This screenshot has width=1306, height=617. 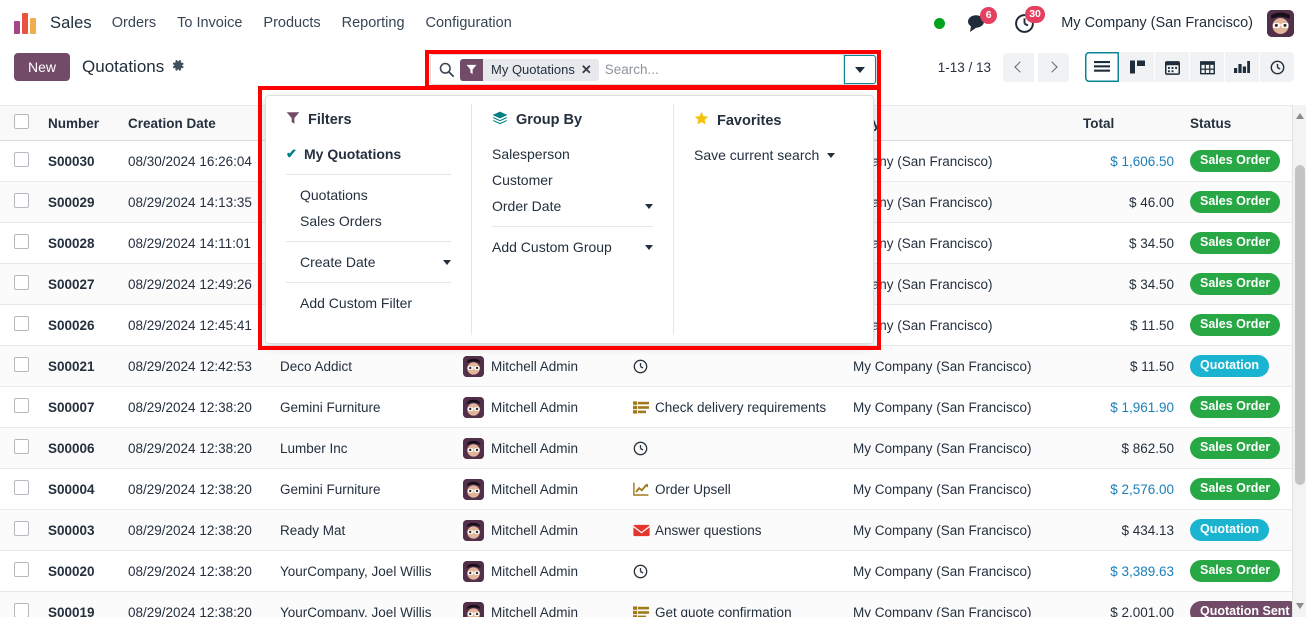 What do you see at coordinates (21, 121) in the screenshot?
I see `select-all-checkbox` at bounding box center [21, 121].